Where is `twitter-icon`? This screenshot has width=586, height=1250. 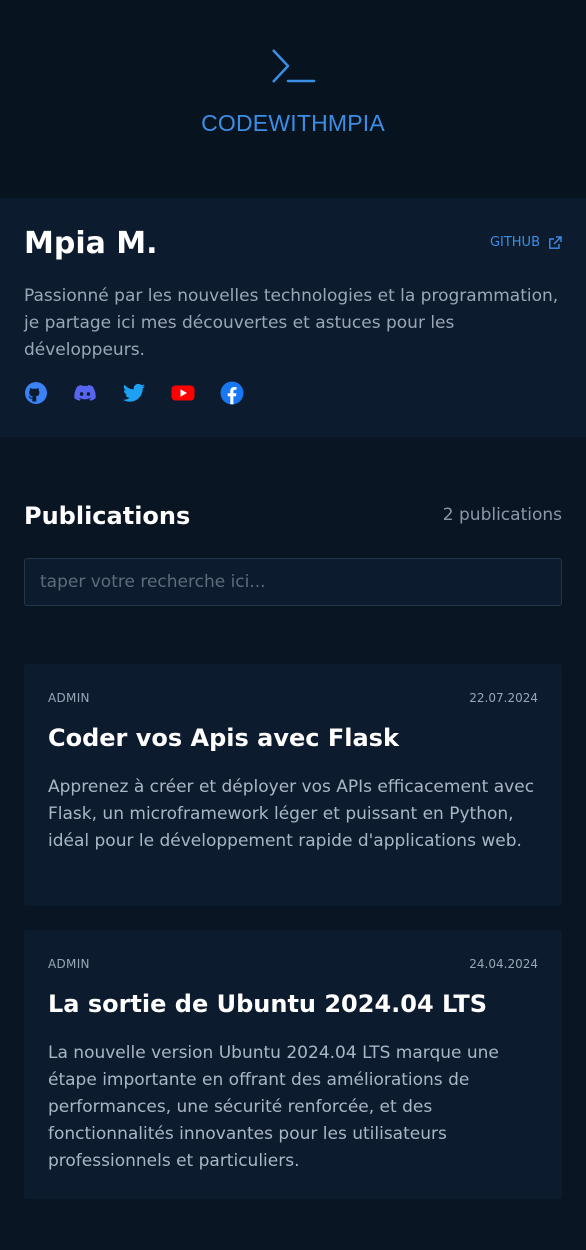
twitter-icon is located at coordinates (134, 392).